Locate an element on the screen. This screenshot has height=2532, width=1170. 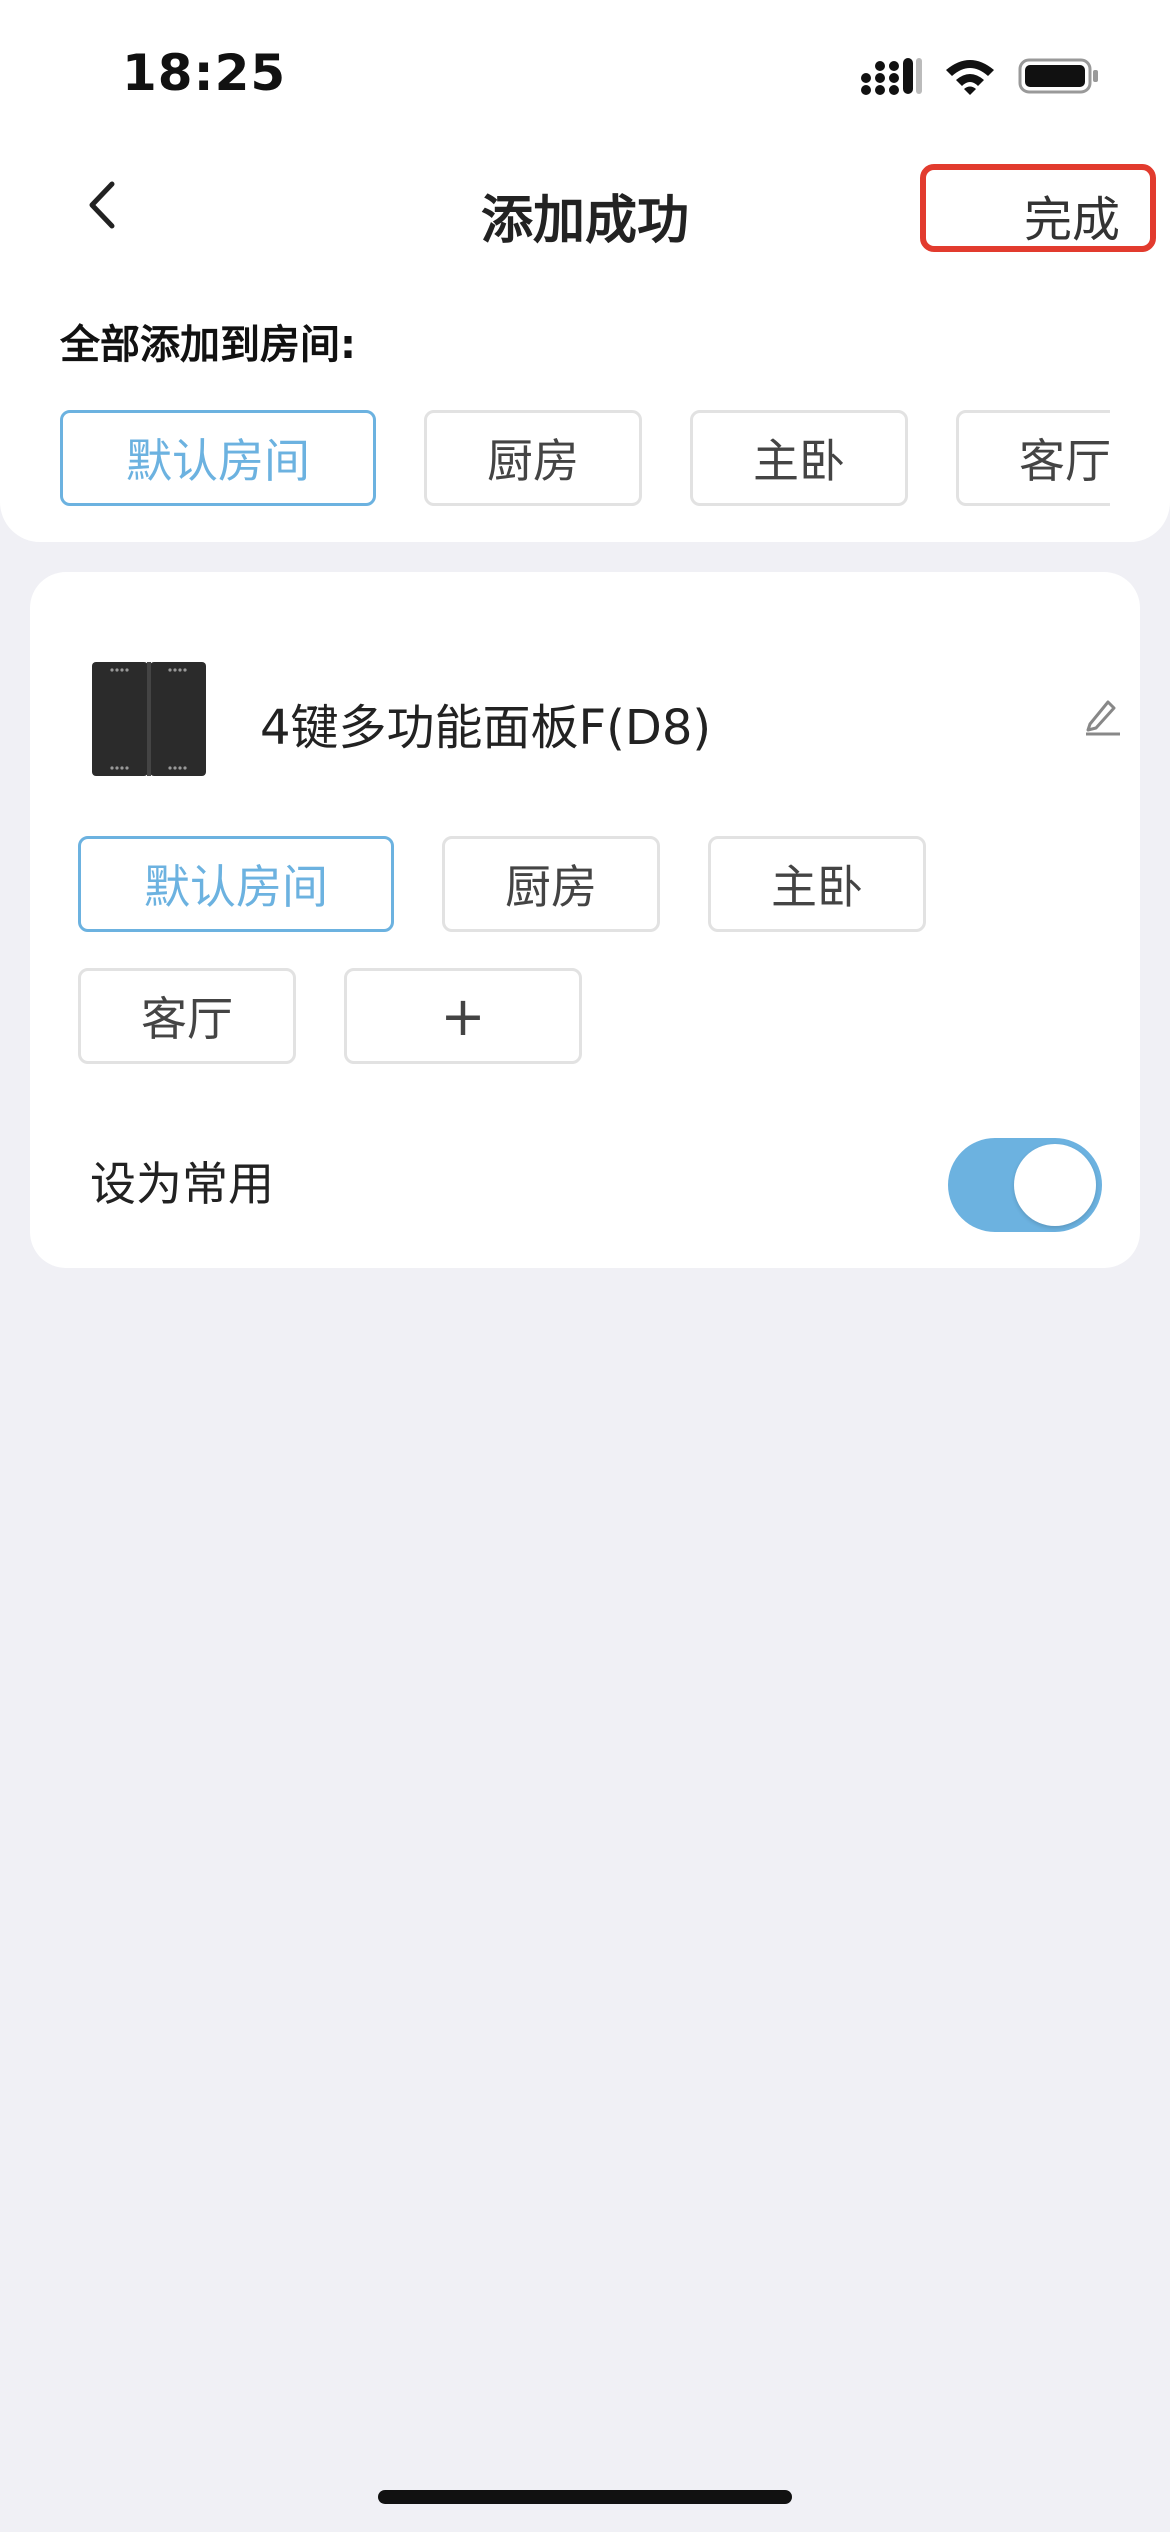
bulk-room-chip-kitchen: 厨房 is located at coordinates (533, 458).